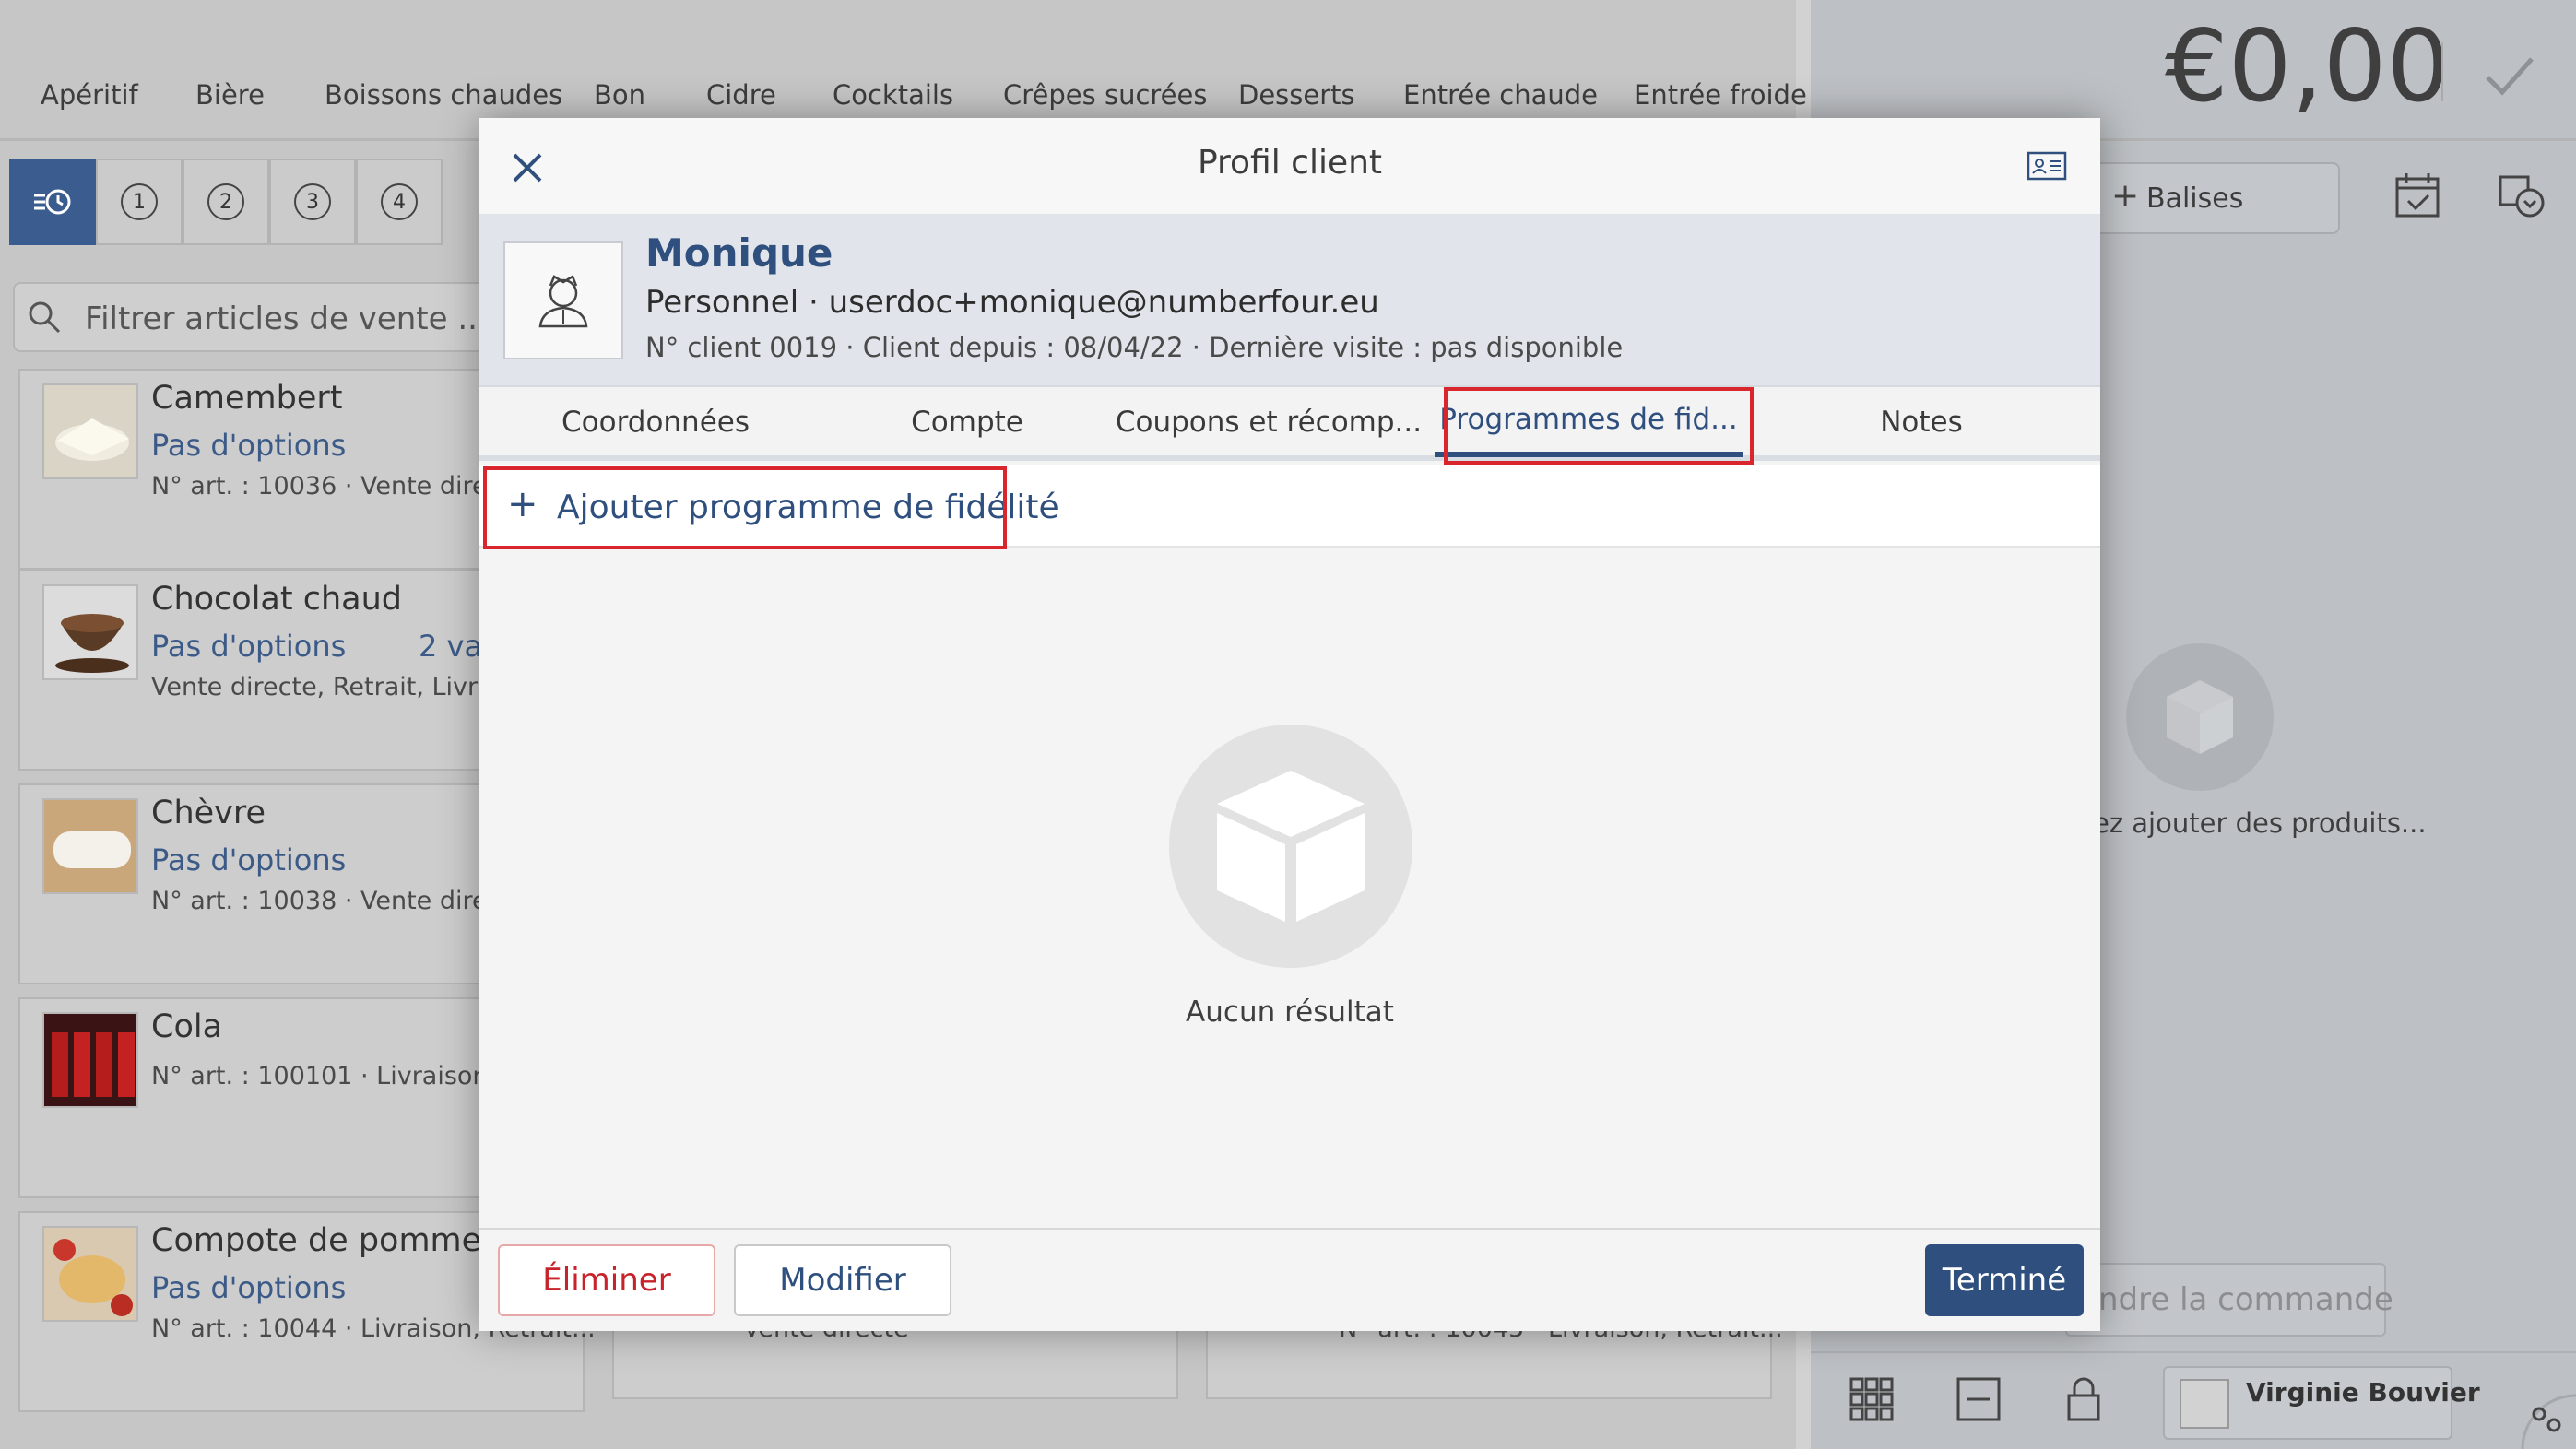 The image size is (2576, 1449). What do you see at coordinates (89, 95) in the screenshot?
I see `category-tab-aperitif: Apéritif` at bounding box center [89, 95].